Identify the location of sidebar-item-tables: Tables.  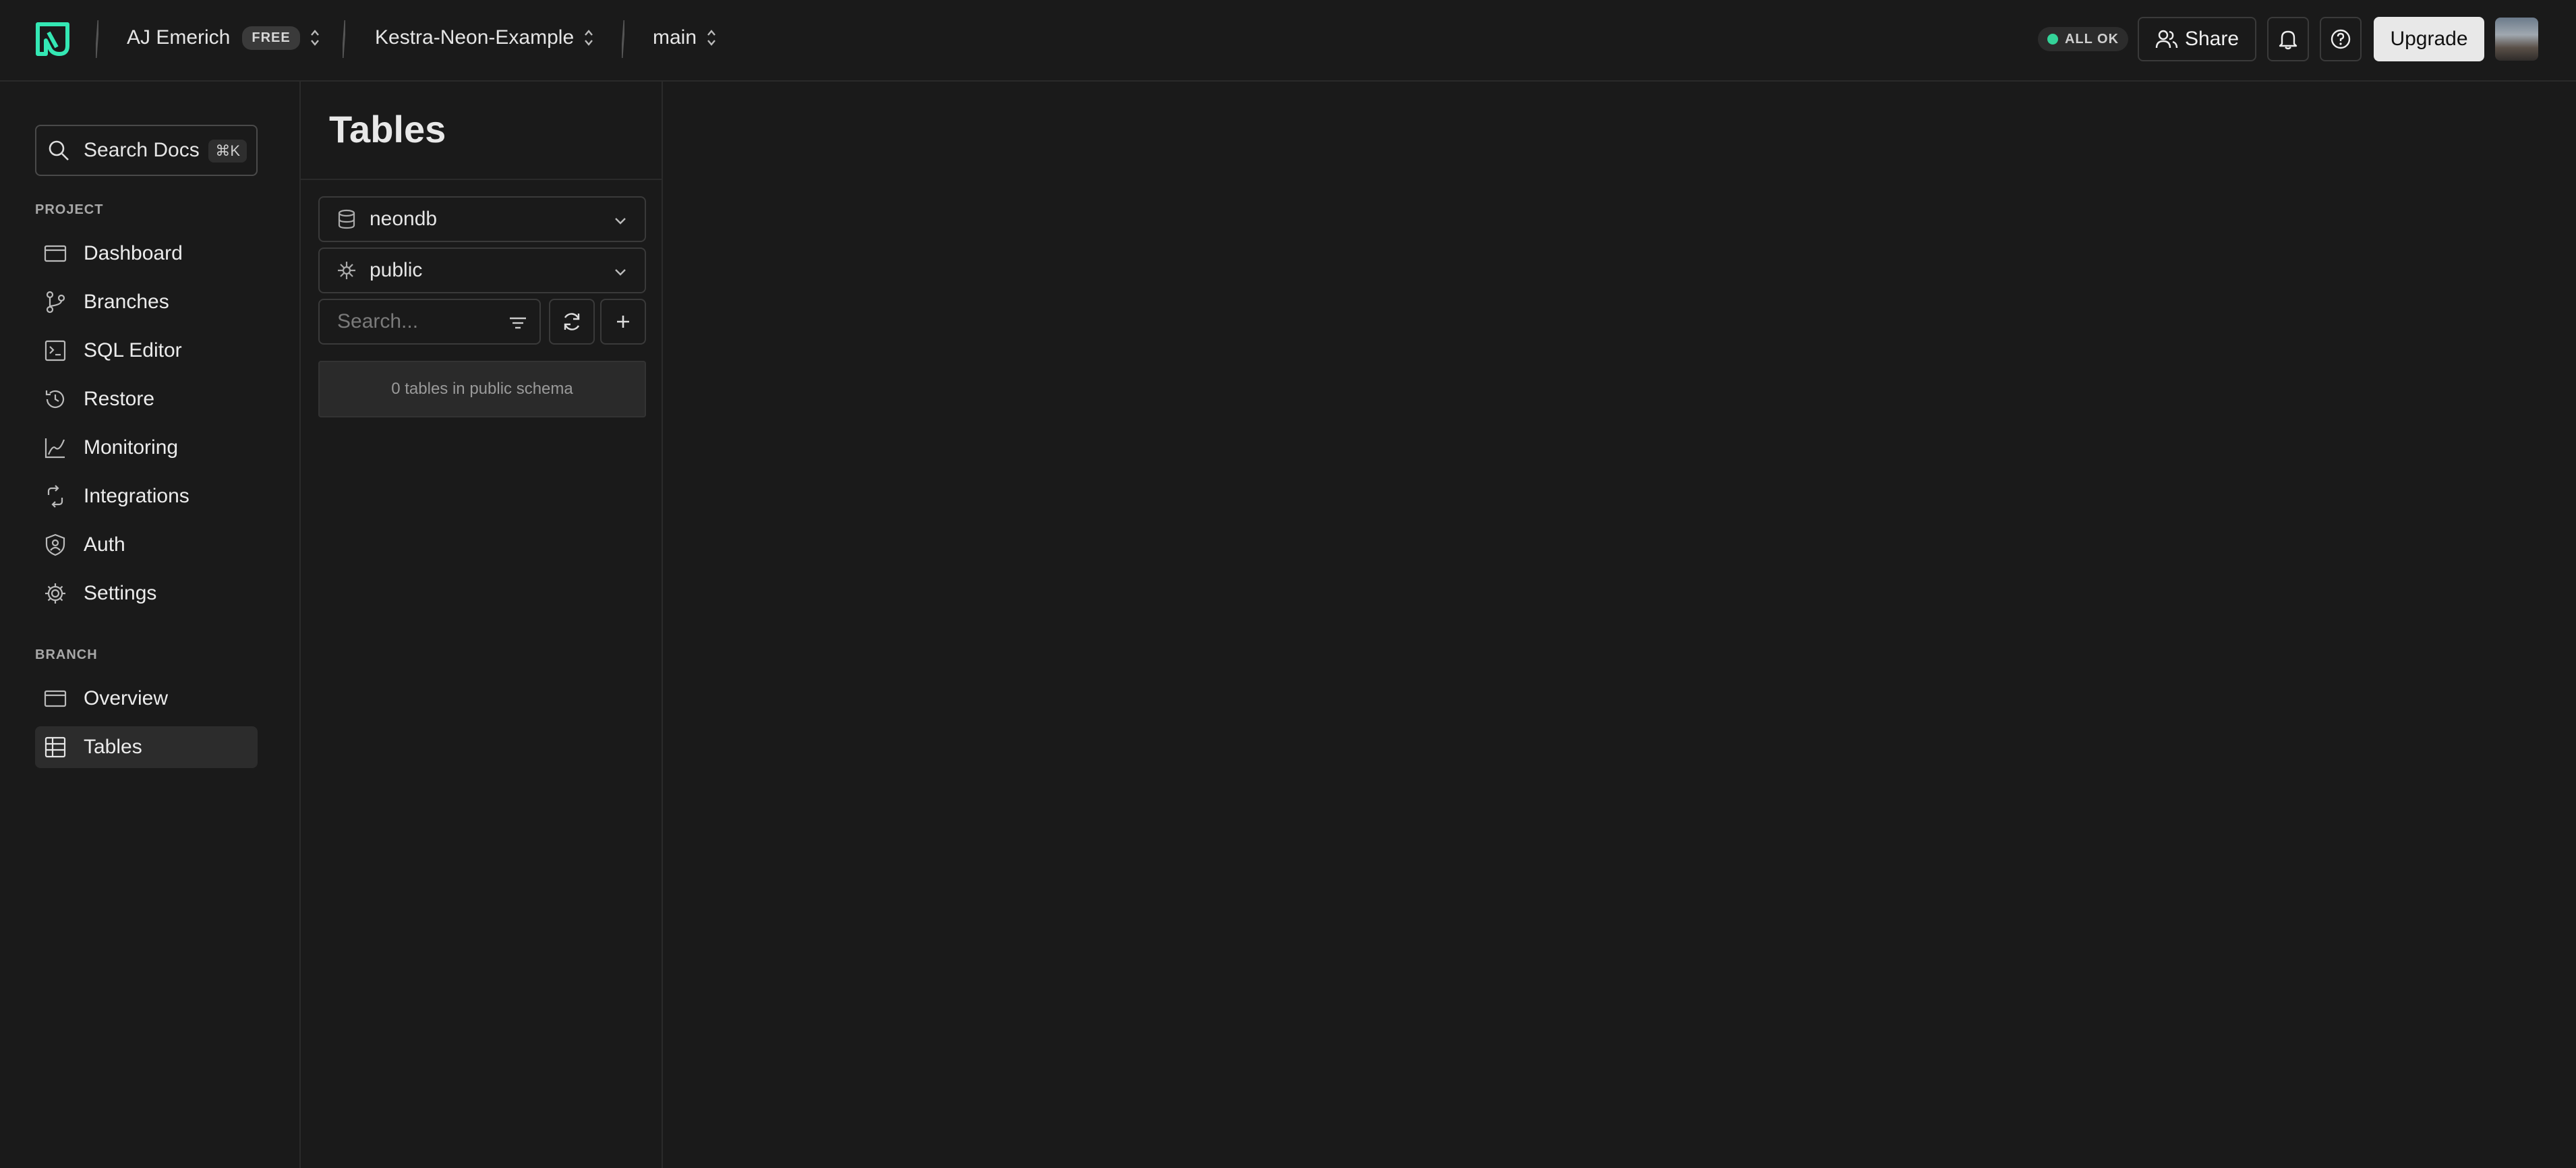
(147, 747).